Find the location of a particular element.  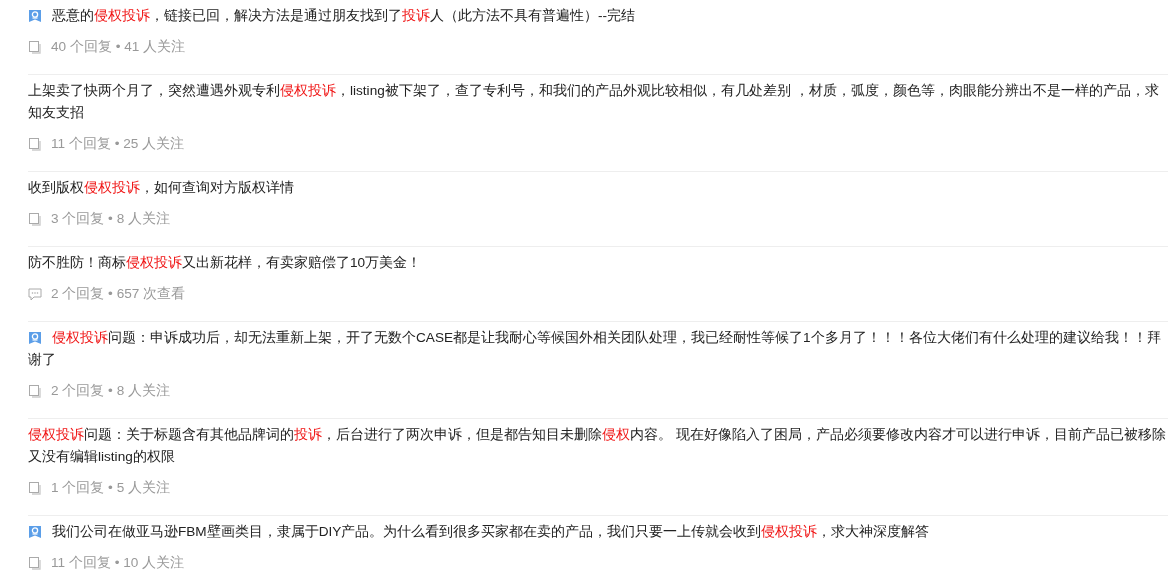

question-title: 侵权投诉问题：申诉成功后，却无法重新上架，开了无数个CASE都是让我耐心等候国外相关团队处理，我已经耐性等候了1个多月了！！！各位大佬们有什么处理的建议给我！！拜谢了 is located at coordinates (598, 349).